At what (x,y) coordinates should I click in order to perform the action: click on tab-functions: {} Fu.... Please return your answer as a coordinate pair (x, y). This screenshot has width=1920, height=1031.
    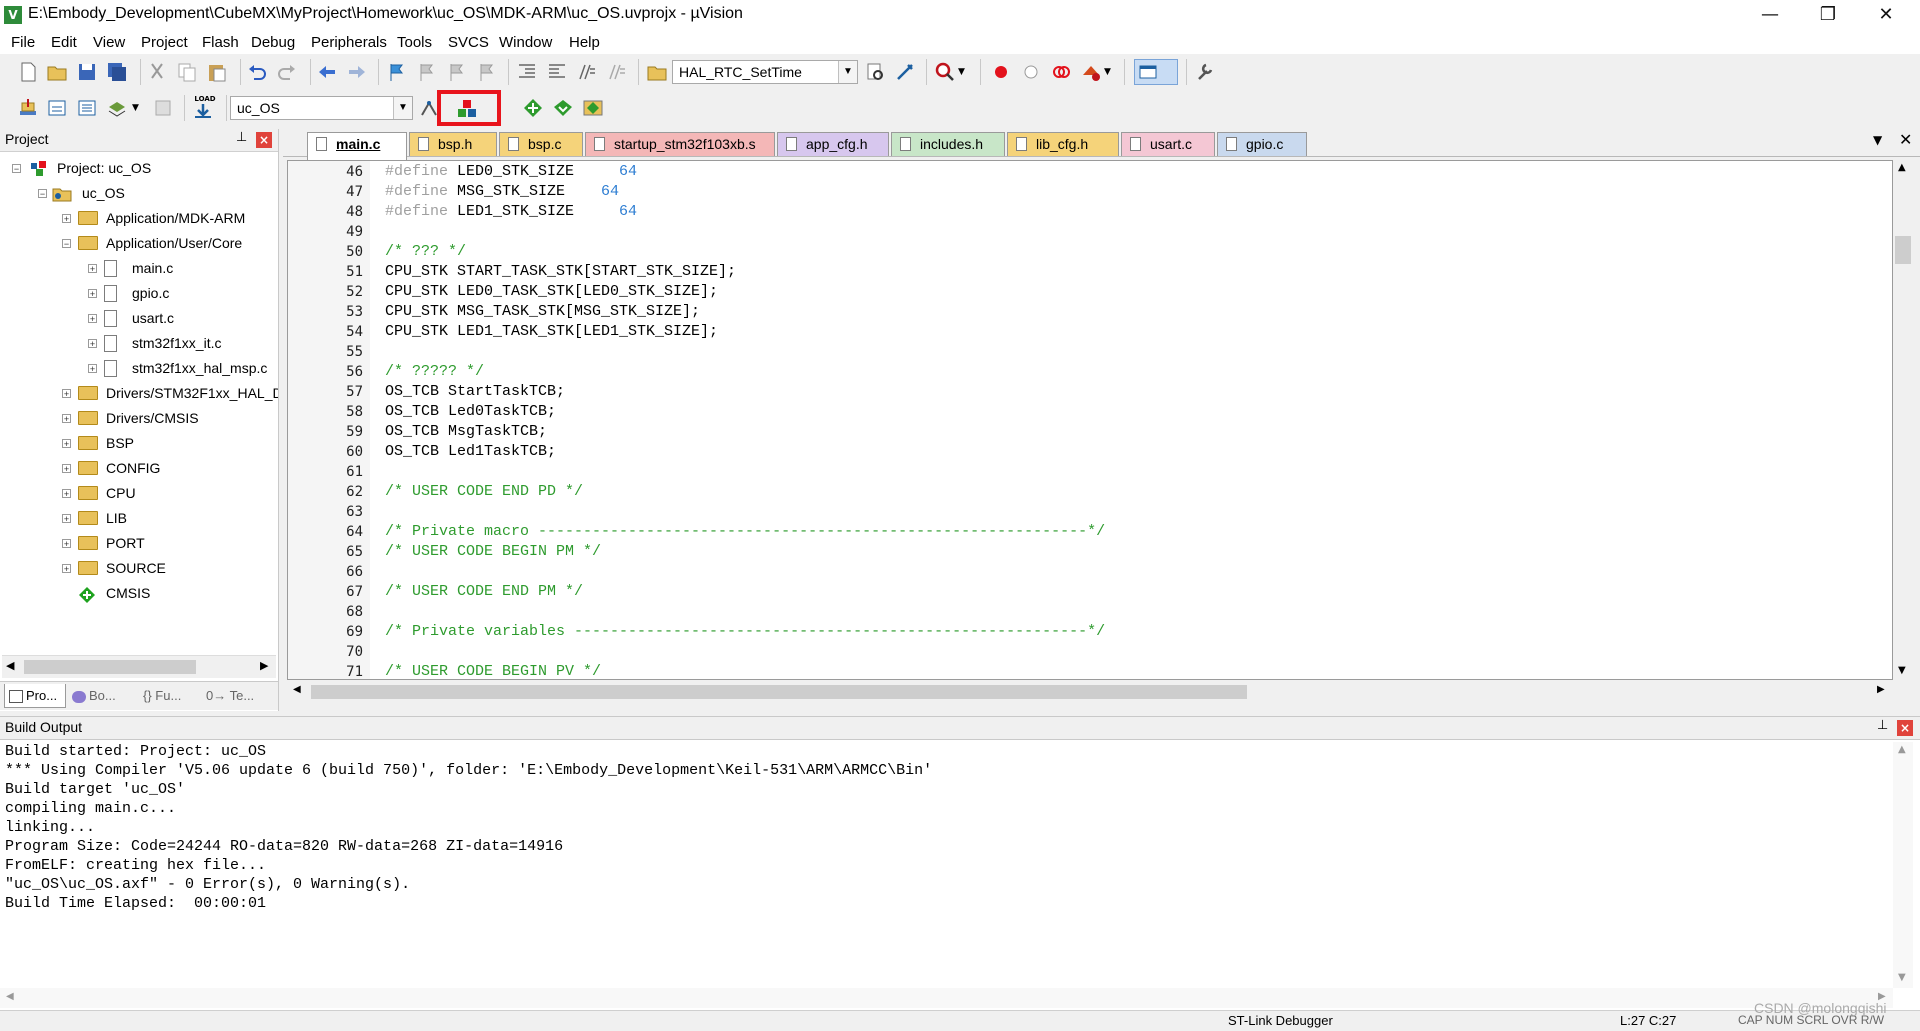
    Looking at the image, I should click on (162, 696).